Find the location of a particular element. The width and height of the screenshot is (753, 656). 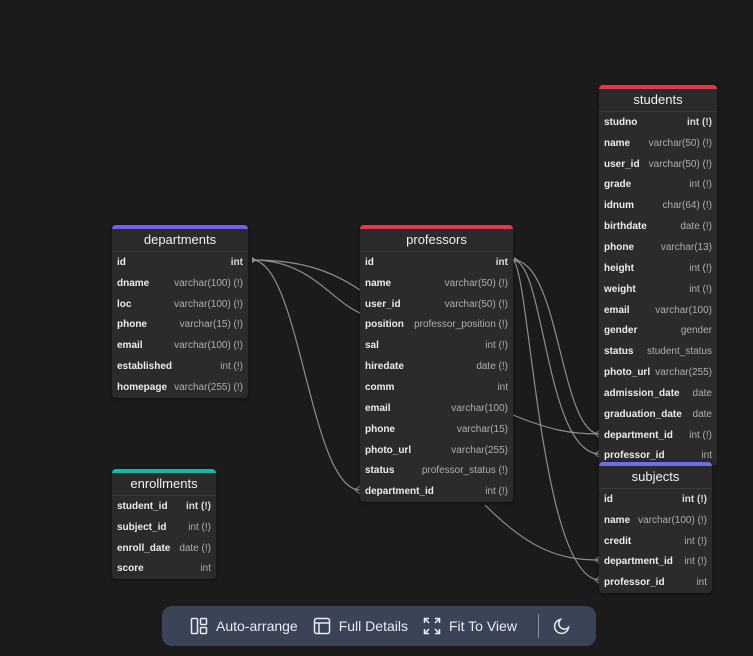

moon-icon is located at coordinates (561, 626).